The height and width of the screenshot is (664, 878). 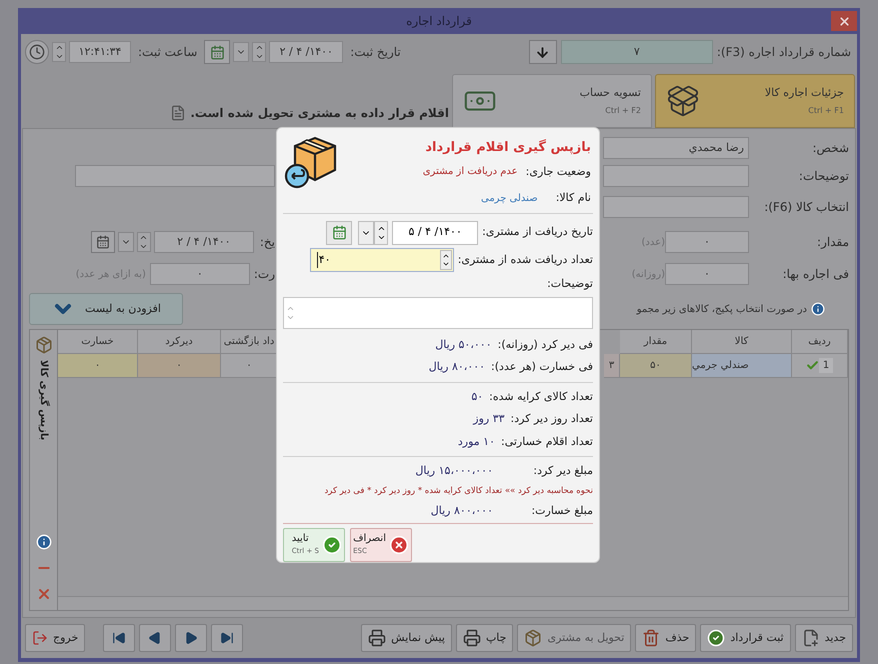 I want to click on add-to-list-button: افزودن به لیست, so click(x=106, y=309).